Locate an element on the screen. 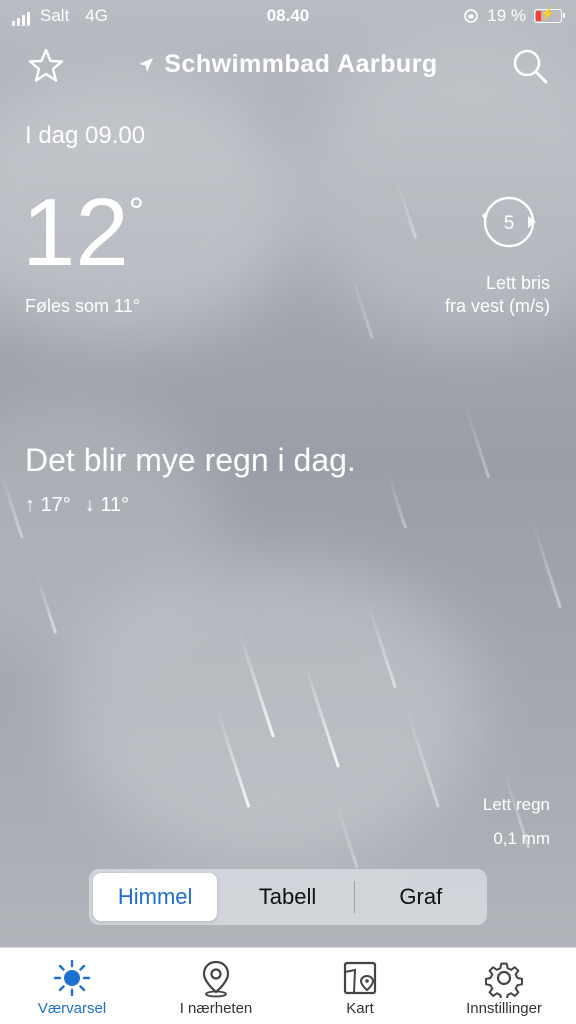 Image resolution: width=576 pixels, height=1024 pixels. precip-label: Lett regn is located at coordinates (516, 804).